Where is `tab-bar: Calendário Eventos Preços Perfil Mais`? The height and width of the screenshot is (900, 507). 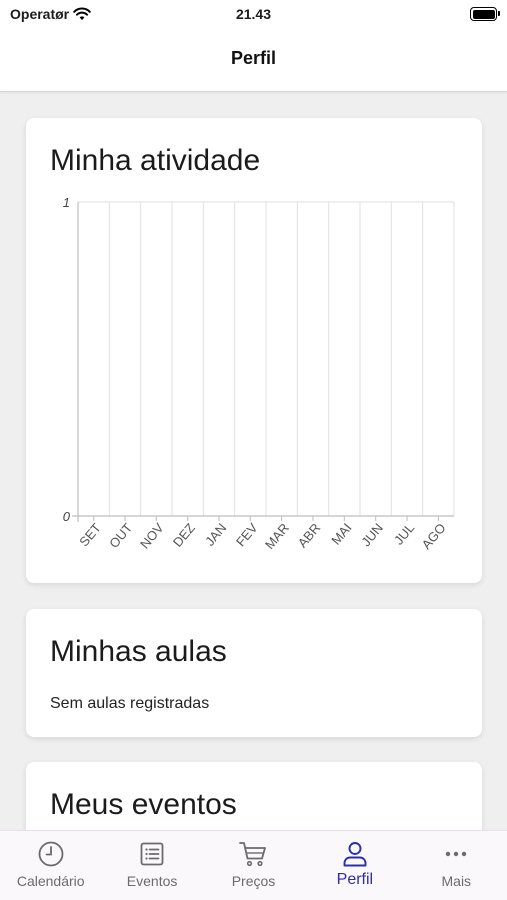 tab-bar: Calendário Eventos Preços Perfil Mais is located at coordinates (253, 865).